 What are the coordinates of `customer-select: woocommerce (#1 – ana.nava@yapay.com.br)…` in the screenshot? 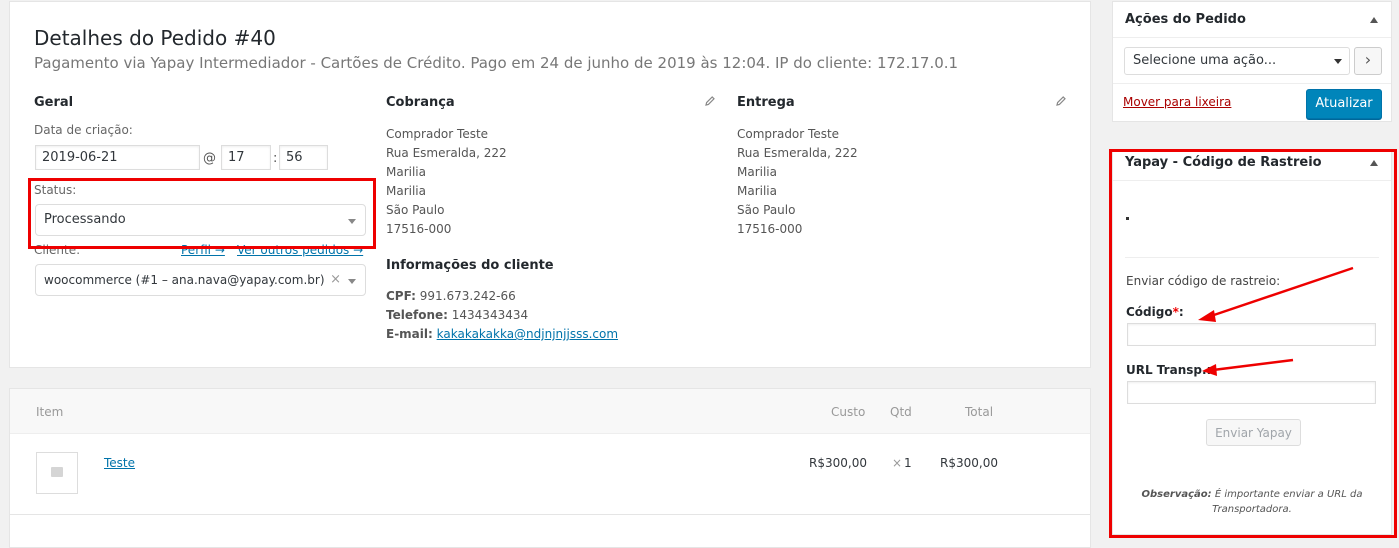 It's located at (200, 280).